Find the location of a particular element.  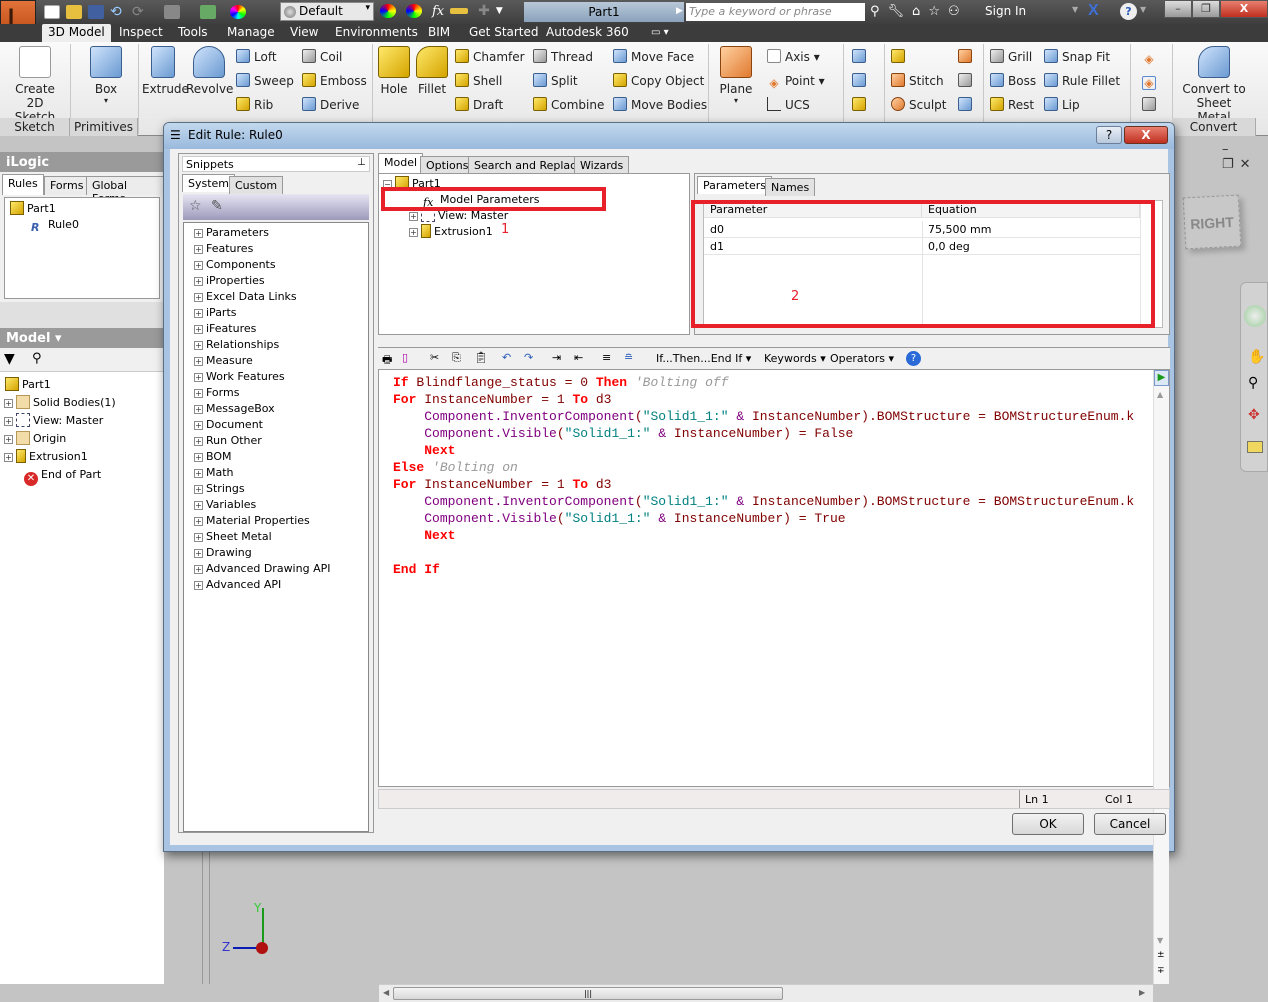

pattern-rectangular-button is located at coordinates (861, 57).